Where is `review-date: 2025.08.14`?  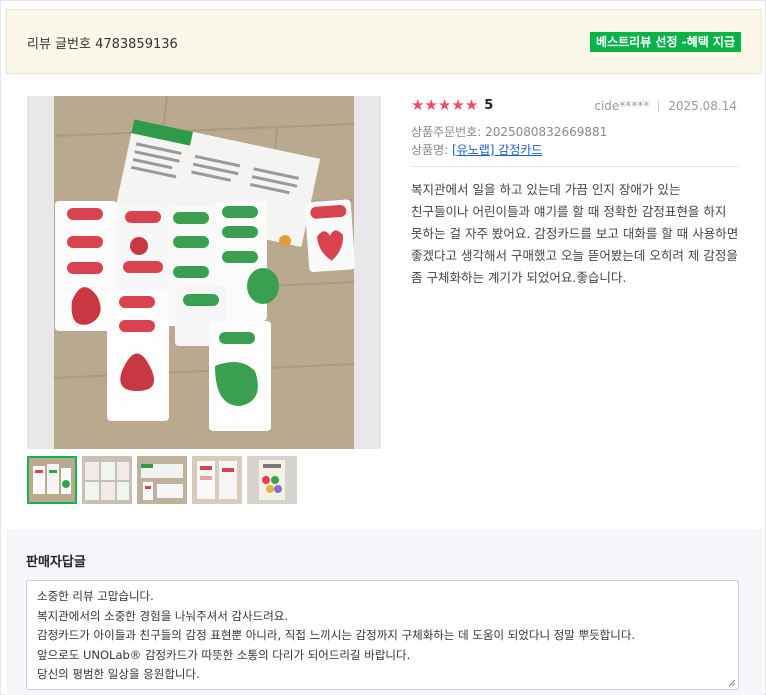
review-date: 2025.08.14 is located at coordinates (702, 106).